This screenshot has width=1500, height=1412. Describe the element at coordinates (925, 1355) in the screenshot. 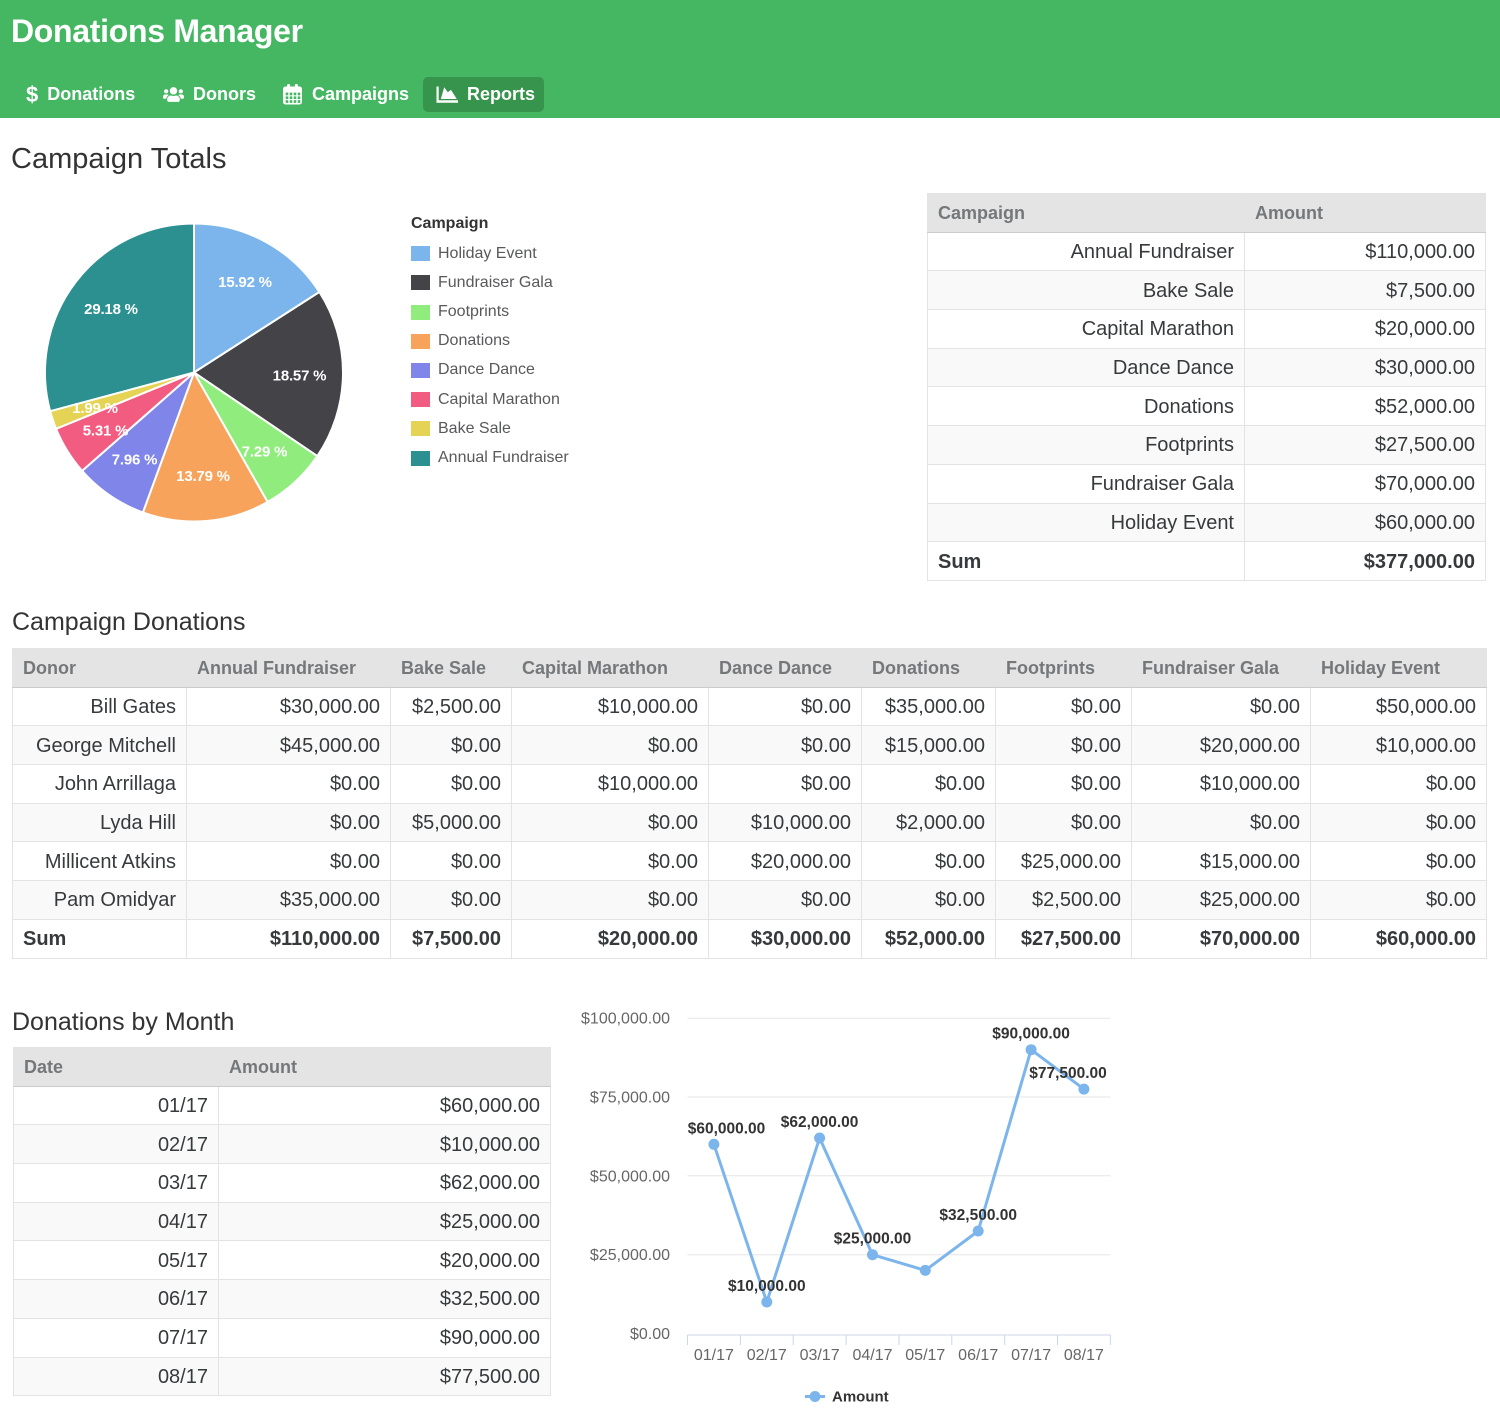

I see `svg-text: 05/17` at that location.